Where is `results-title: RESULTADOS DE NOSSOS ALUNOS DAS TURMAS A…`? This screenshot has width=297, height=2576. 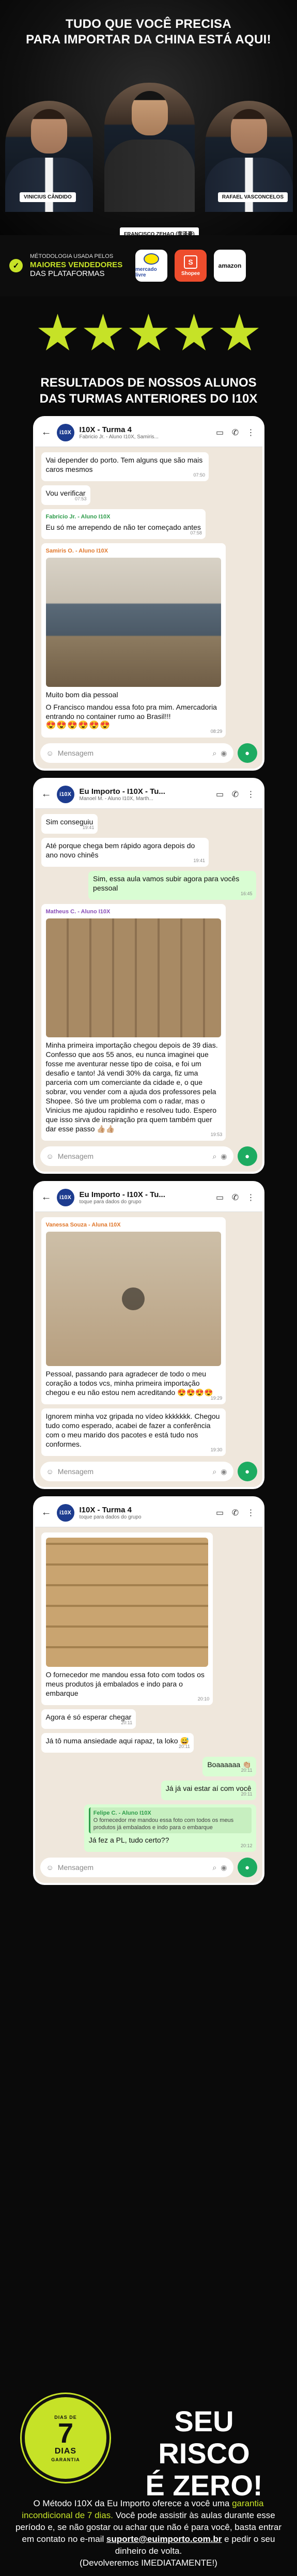
results-title: RESULTADOS DE NOSSOS ALUNOS DAS TURMAS A… is located at coordinates (148, 391).